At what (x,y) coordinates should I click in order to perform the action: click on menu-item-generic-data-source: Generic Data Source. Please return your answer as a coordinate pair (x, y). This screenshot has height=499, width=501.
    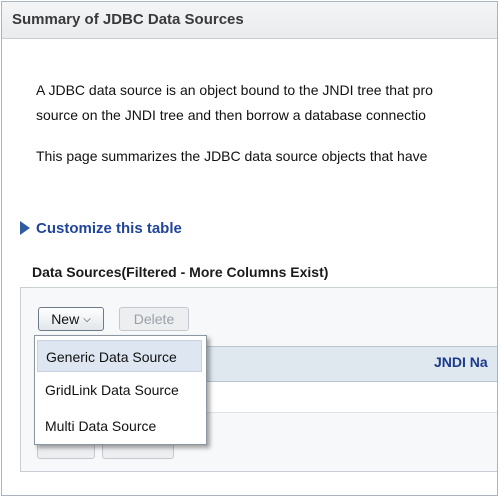
    Looking at the image, I should click on (119, 356).